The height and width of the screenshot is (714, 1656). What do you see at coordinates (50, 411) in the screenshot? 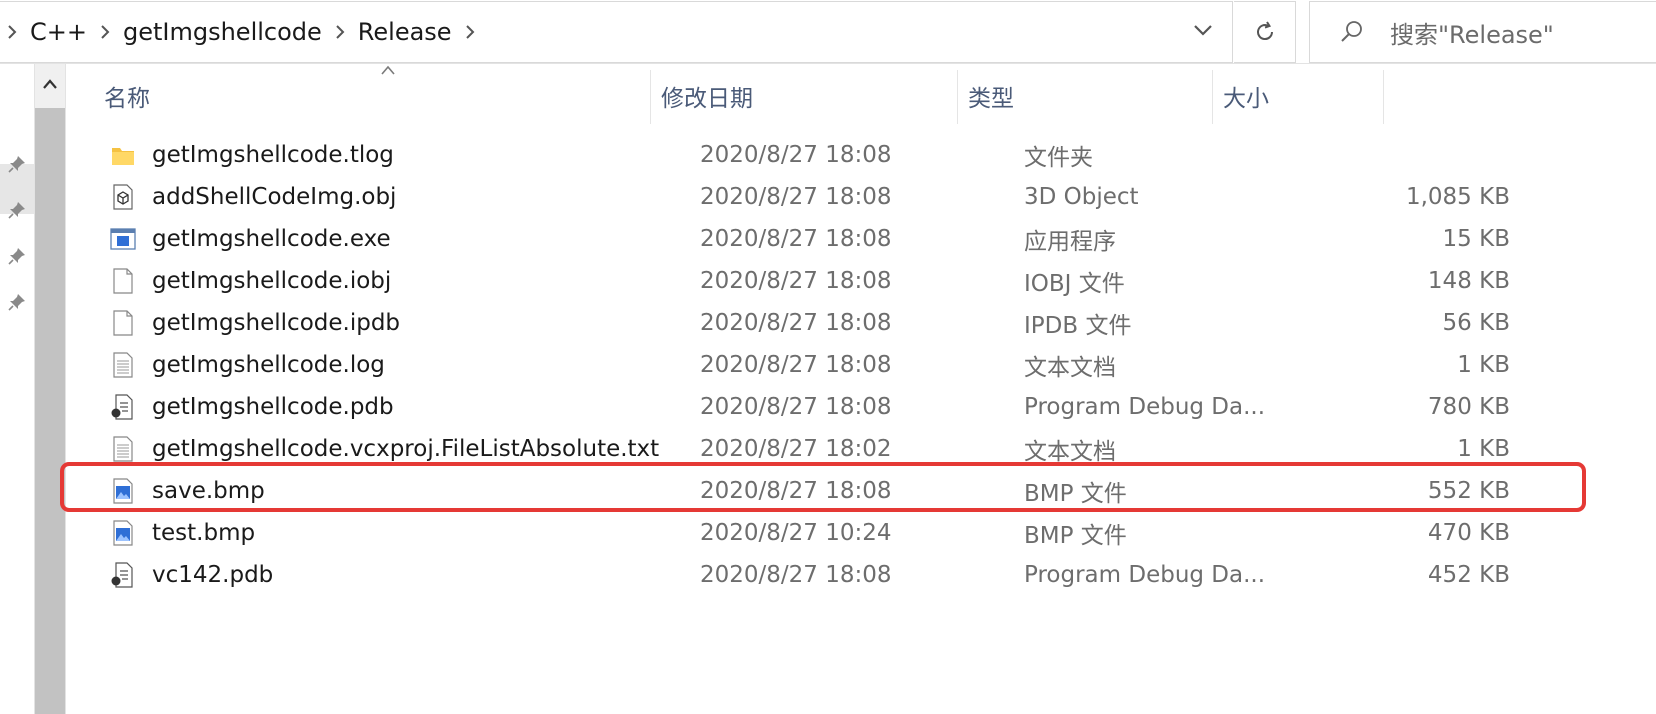
I see `scrollbar-thumb` at bounding box center [50, 411].